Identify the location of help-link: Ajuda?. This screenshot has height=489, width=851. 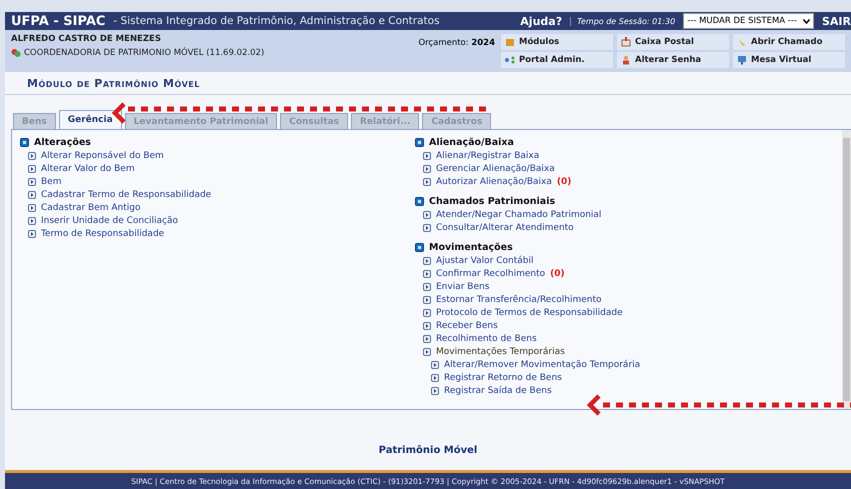
(541, 21).